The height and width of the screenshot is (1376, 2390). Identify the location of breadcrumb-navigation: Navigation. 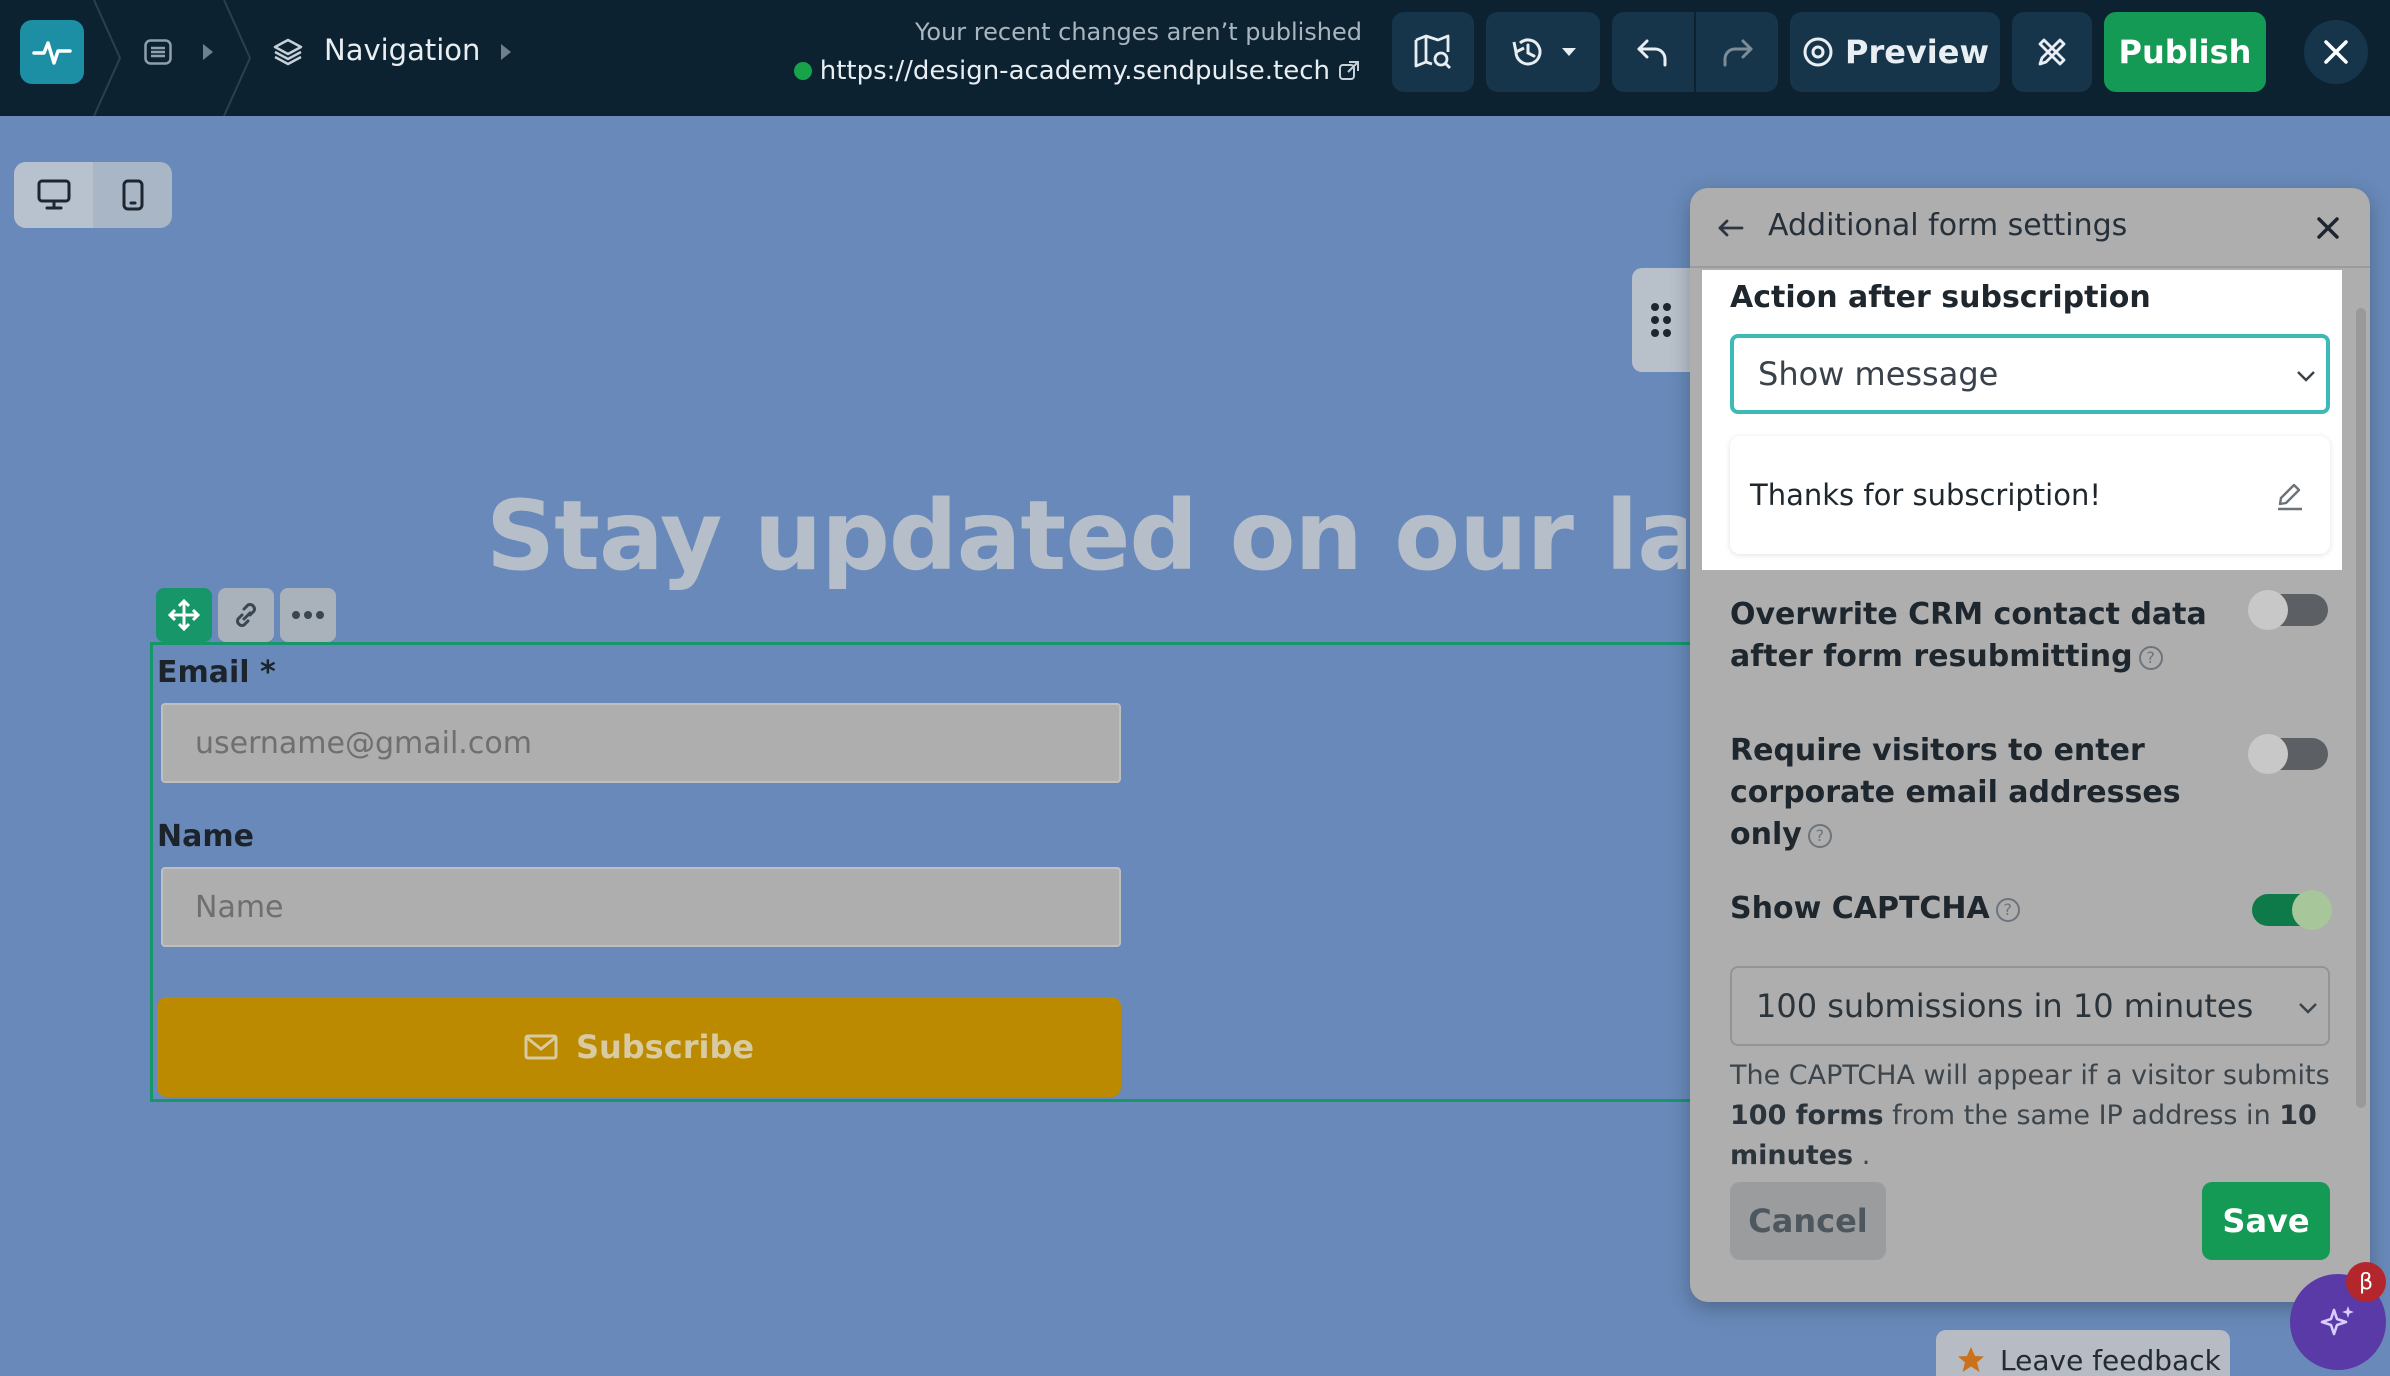
(402, 50).